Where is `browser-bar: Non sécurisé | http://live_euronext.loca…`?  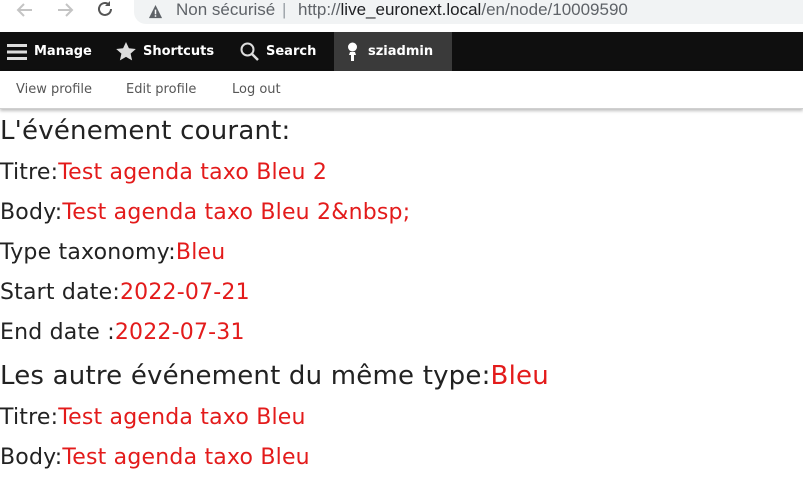
browser-bar: Non sécurisé | http://live_euronext.loca… is located at coordinates (401, 16).